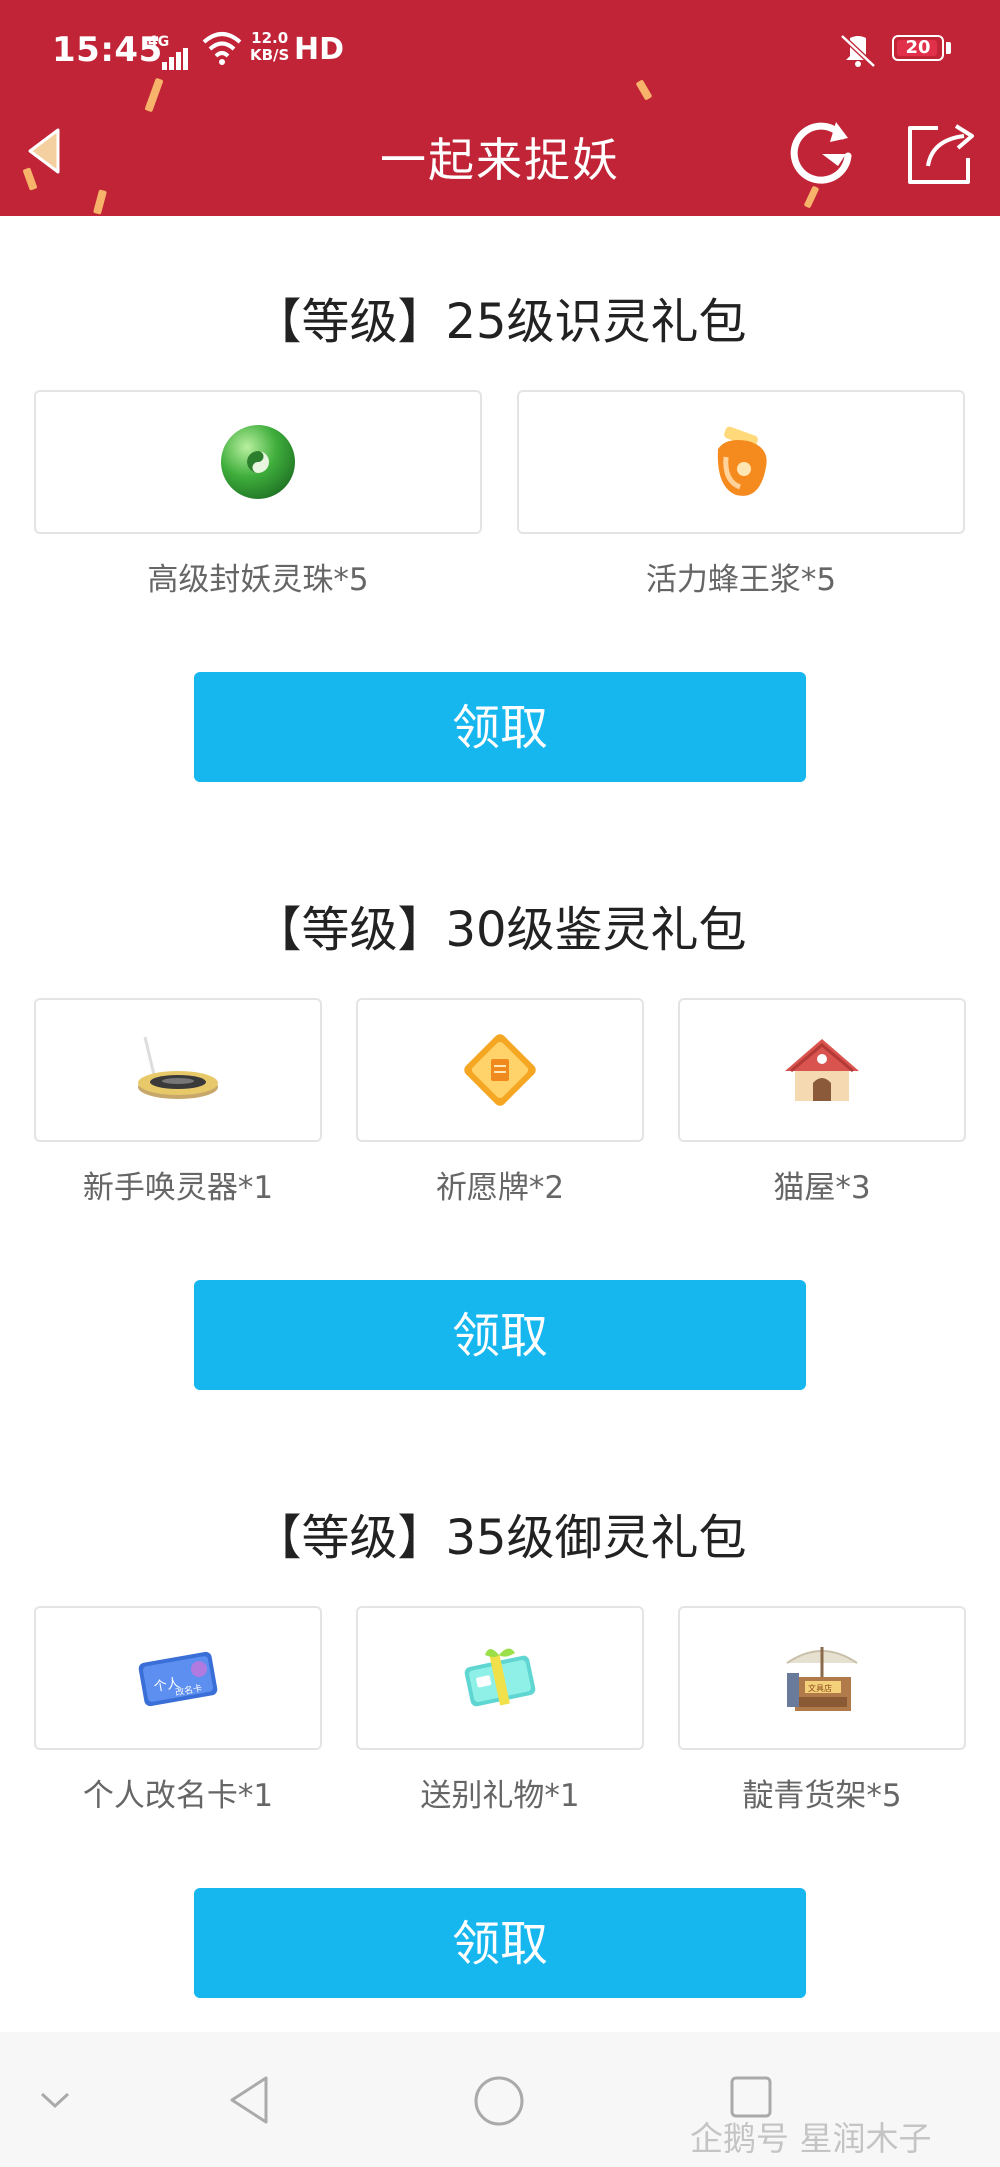 Image resolution: width=1000 pixels, height=2167 pixels. What do you see at coordinates (821, 153) in the screenshot?
I see `refresh-icon` at bounding box center [821, 153].